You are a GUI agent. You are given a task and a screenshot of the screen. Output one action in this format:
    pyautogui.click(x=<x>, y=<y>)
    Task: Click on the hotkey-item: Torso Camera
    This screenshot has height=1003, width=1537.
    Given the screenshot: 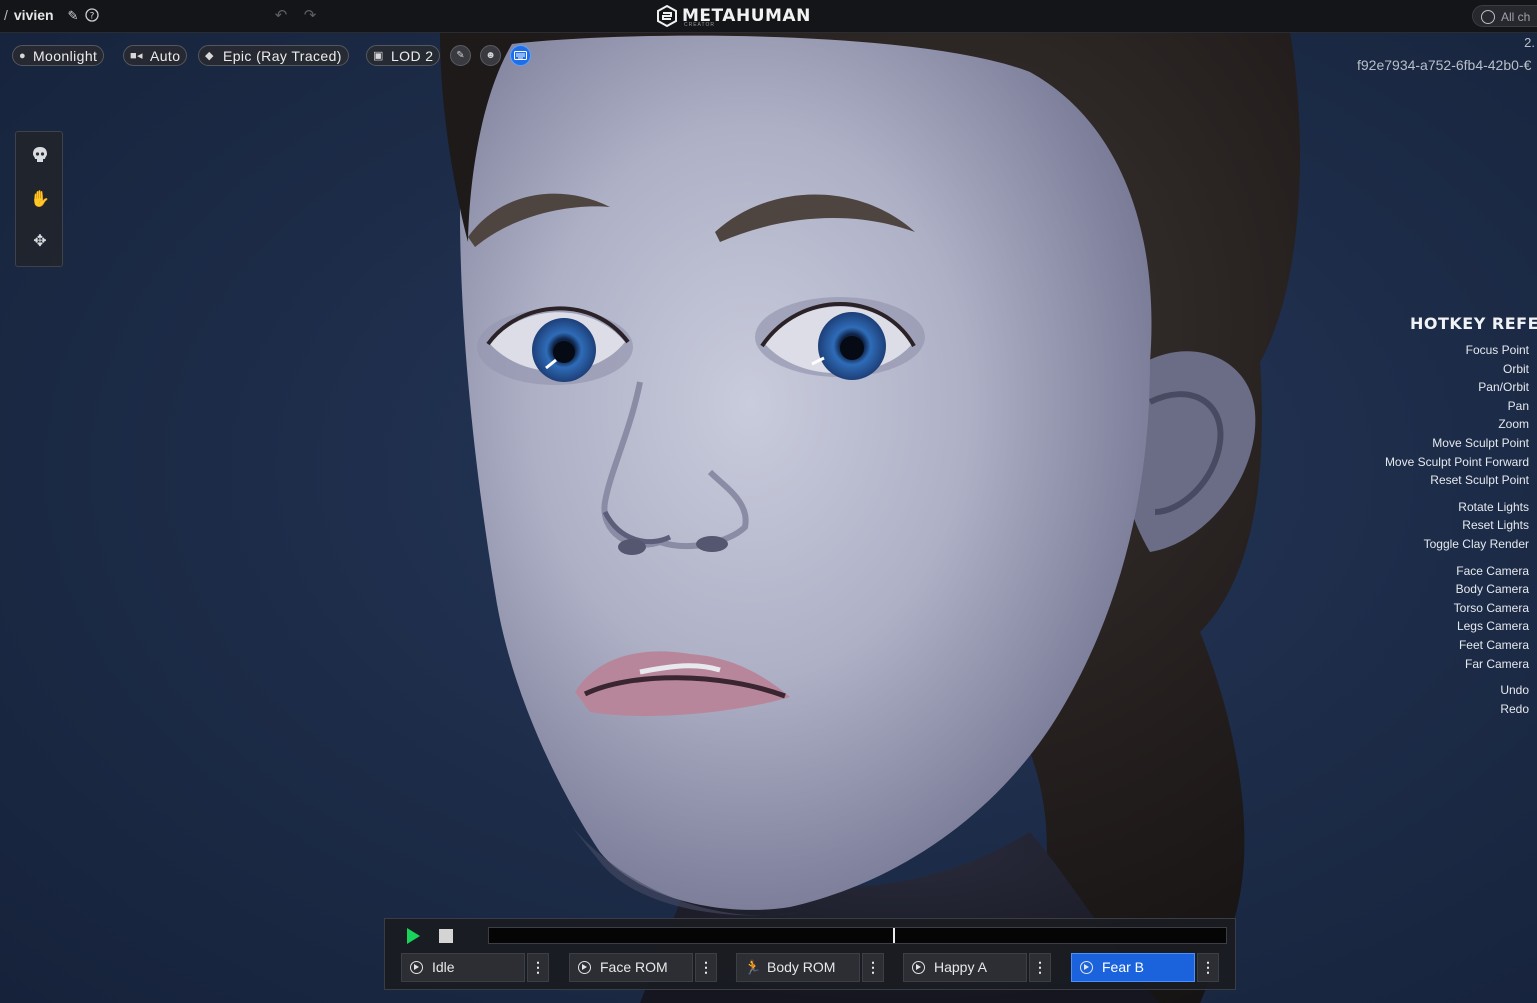 What is the action you would take?
    pyautogui.click(x=1491, y=607)
    